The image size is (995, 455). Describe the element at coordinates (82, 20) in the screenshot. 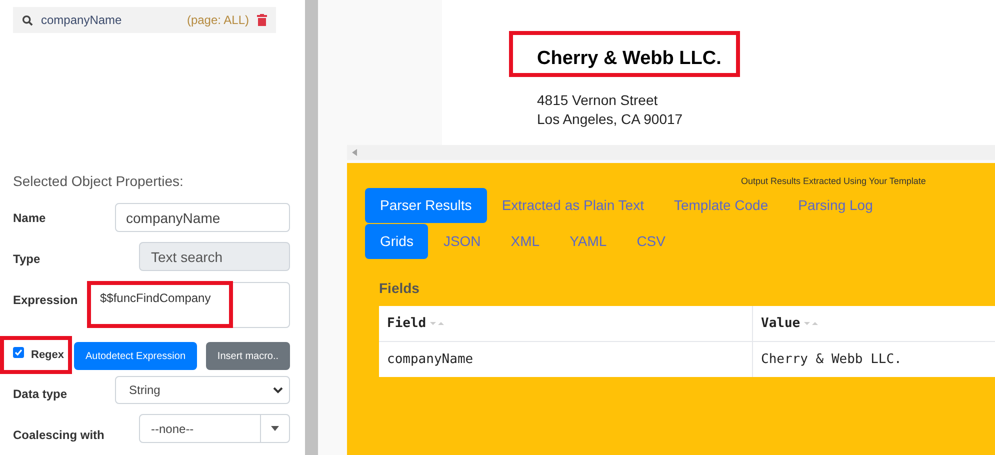

I see `object-name: companyName` at that location.